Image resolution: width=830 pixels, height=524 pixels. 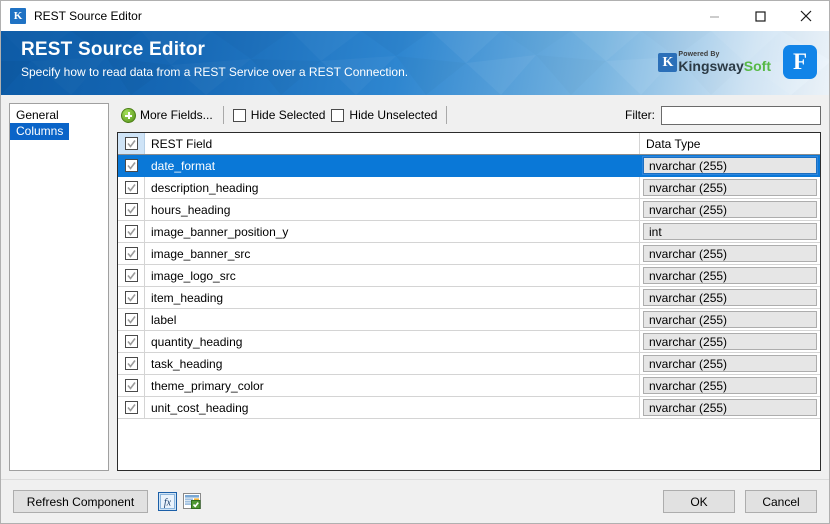 I want to click on spreadsheet-export-icon, so click(x=192, y=501).